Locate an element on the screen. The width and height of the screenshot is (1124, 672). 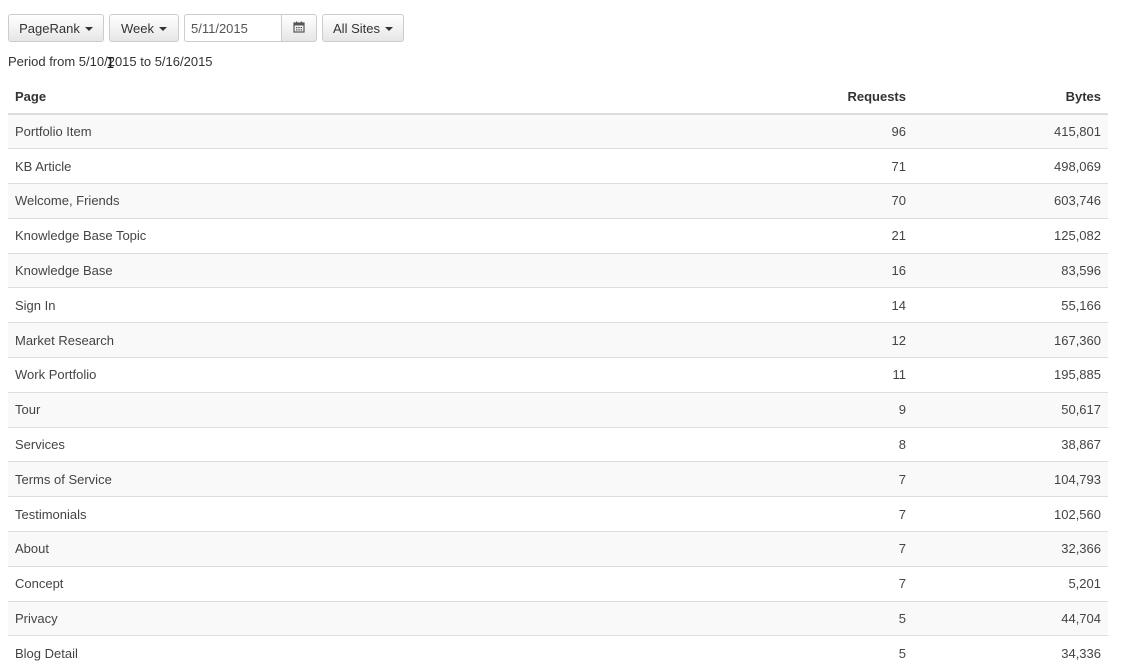
table-row: Knowledge Base 16 83,596 is located at coordinates (558, 270).